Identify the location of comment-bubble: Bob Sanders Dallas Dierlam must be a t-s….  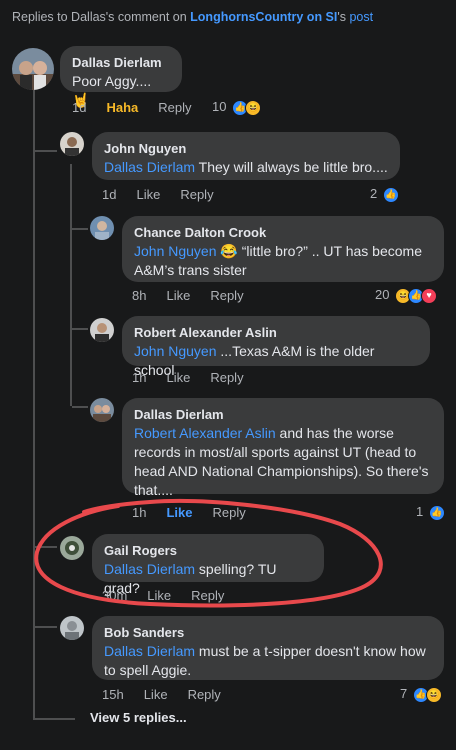
(268, 648).